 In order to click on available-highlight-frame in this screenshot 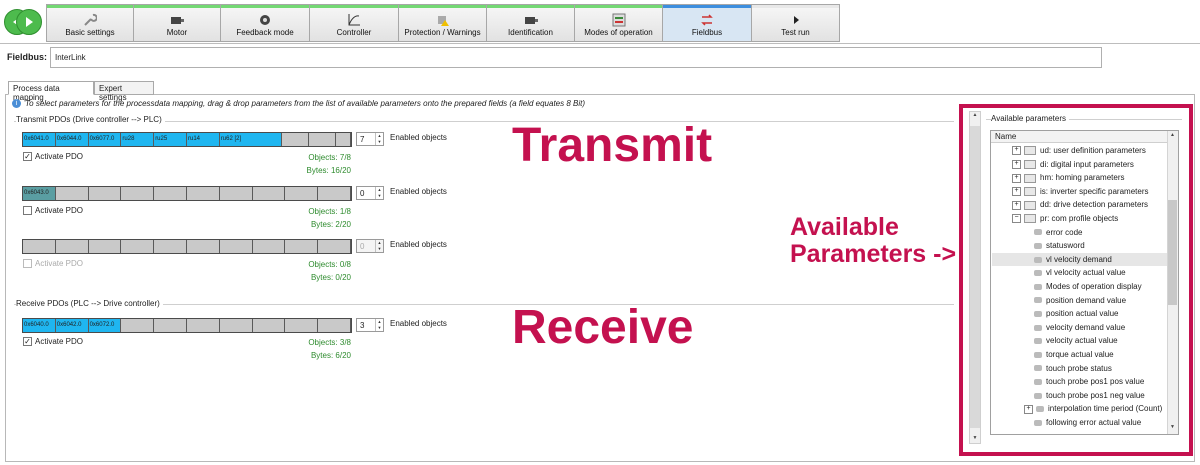, I will do `click(1076, 280)`.